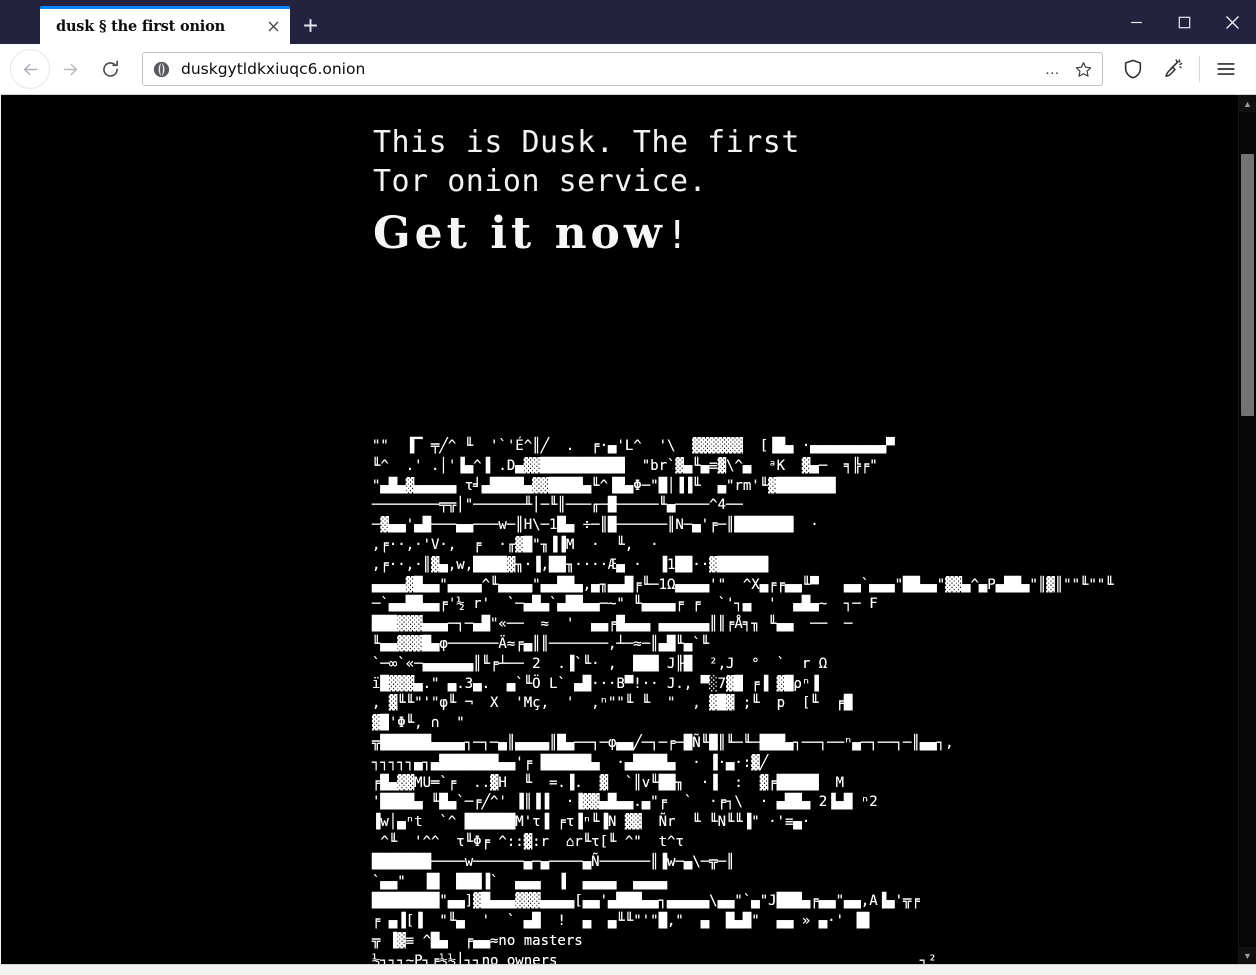  I want to click on title-bar: dusk § the first onion, so click(628, 22).